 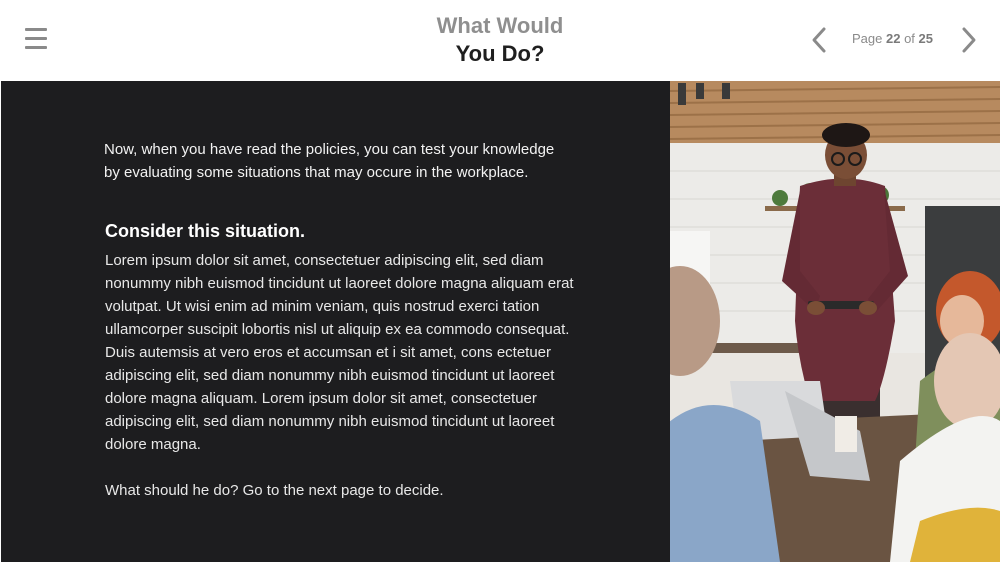 I want to click on situation-heading: Consider this situation., so click(x=205, y=231).